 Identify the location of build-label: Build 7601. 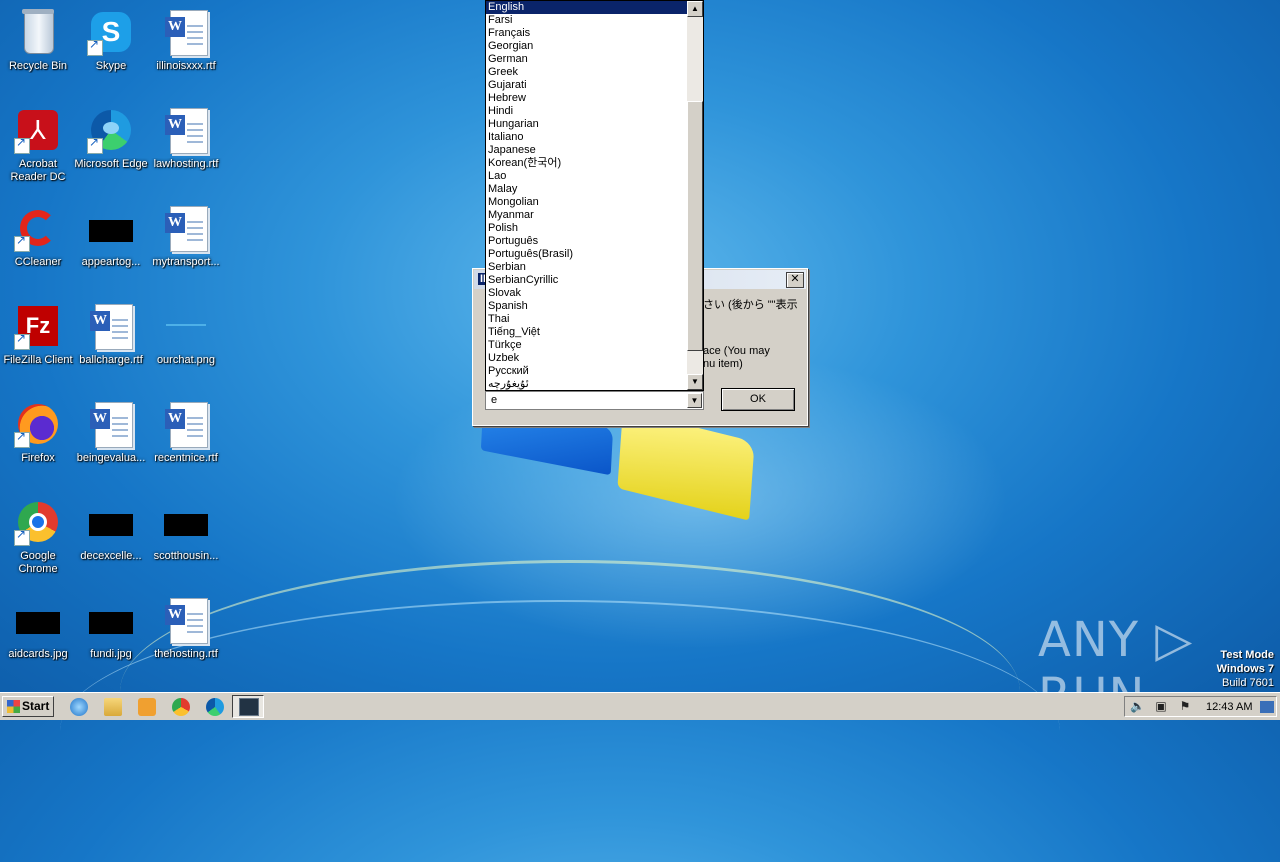
(1248, 683).